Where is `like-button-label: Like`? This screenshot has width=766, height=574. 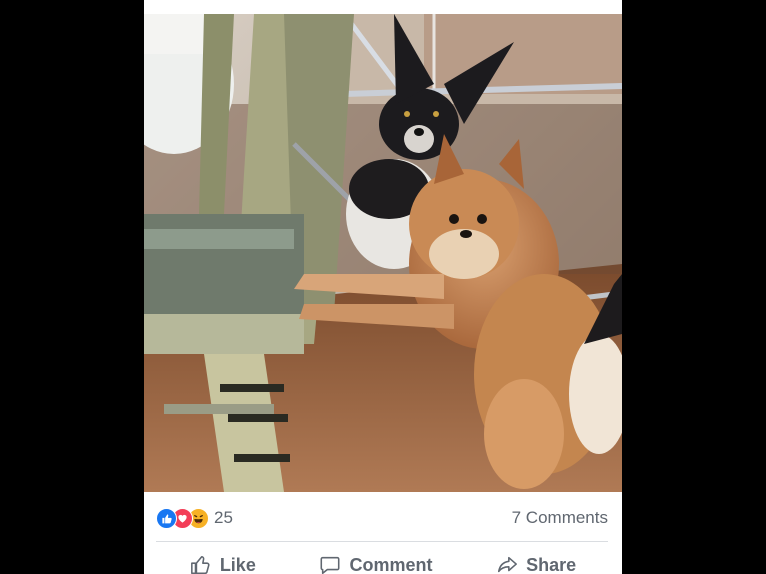
like-button-label: Like is located at coordinates (237, 564).